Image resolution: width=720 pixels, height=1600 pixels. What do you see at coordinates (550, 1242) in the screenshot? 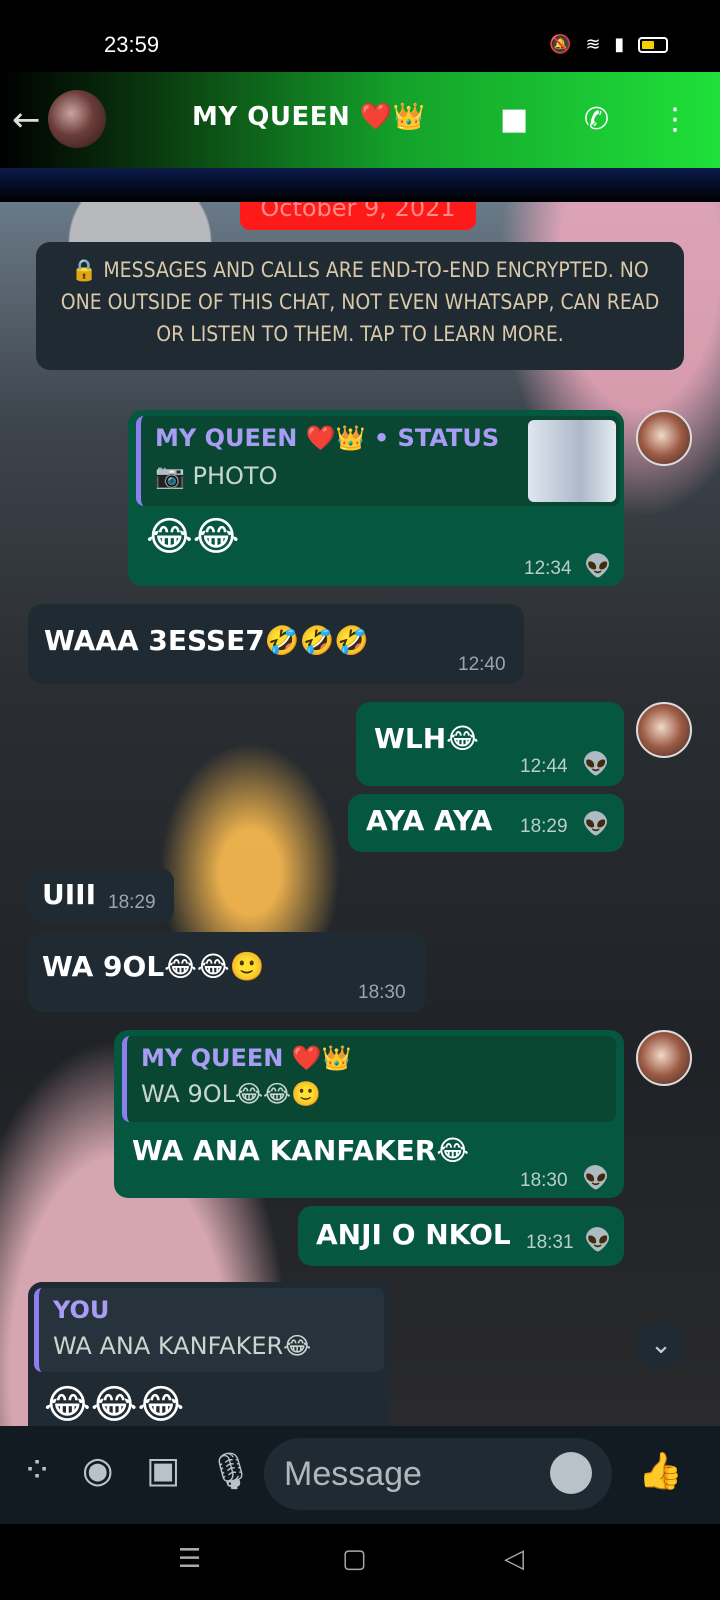
I see `message-time: 18:31` at bounding box center [550, 1242].